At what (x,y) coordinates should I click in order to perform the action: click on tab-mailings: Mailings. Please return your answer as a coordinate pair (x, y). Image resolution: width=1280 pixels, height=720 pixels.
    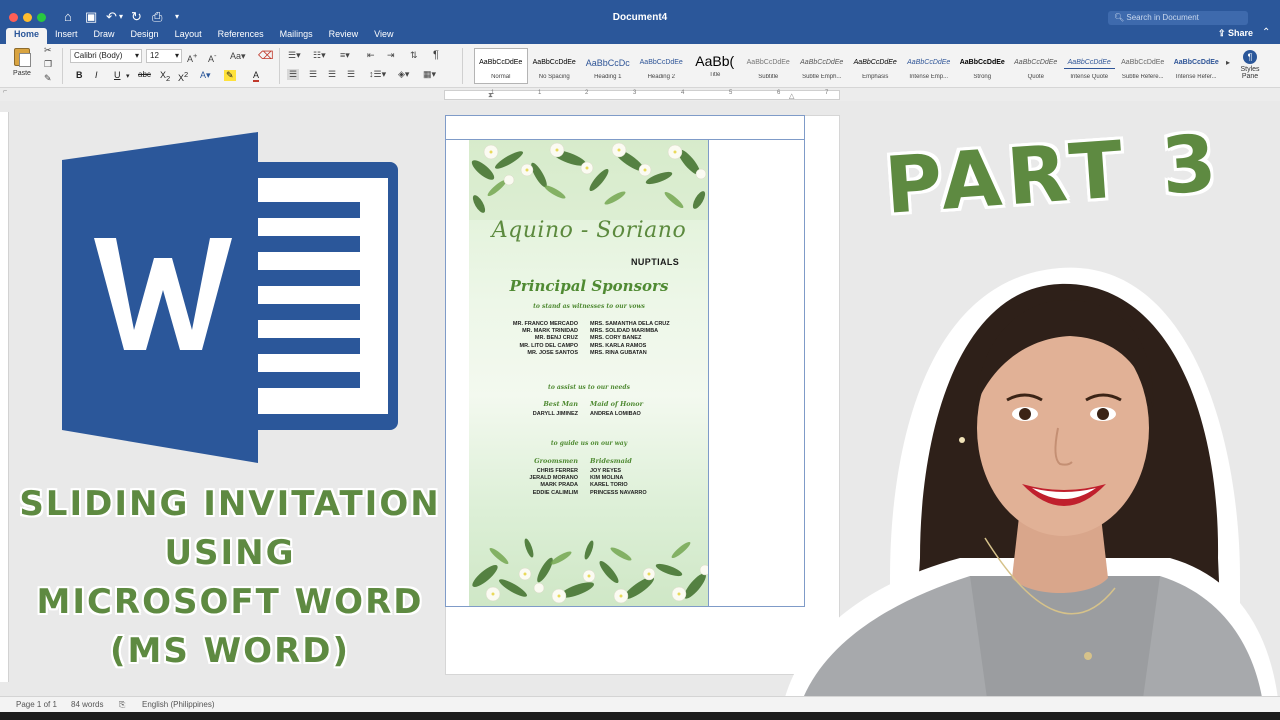
    Looking at the image, I should click on (296, 36).